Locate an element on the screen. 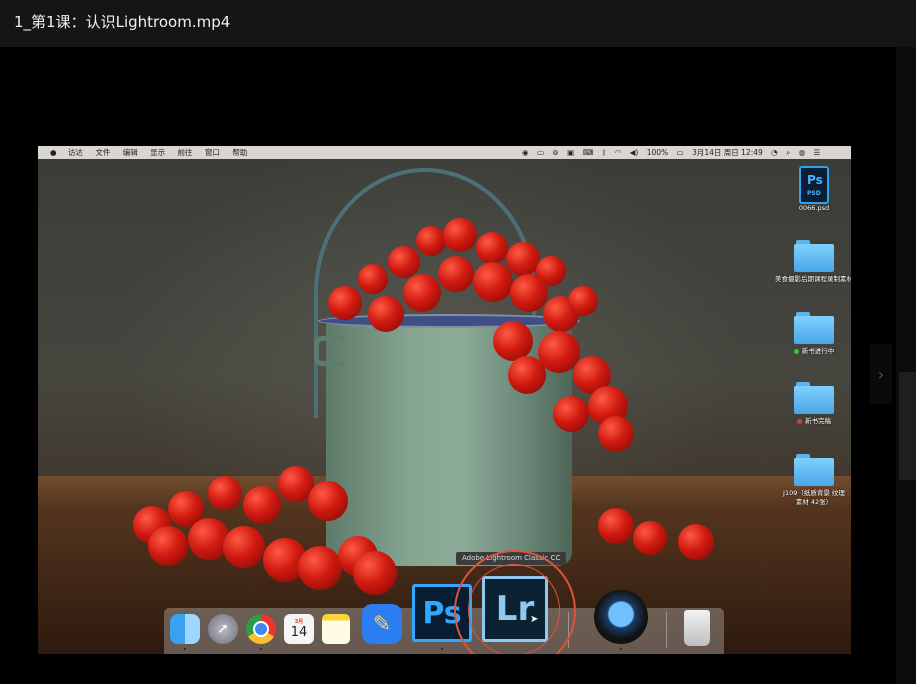 The image size is (916, 684). dock: ➚ 3月 14 ✎ Ps Lr is located at coordinates (444, 615).